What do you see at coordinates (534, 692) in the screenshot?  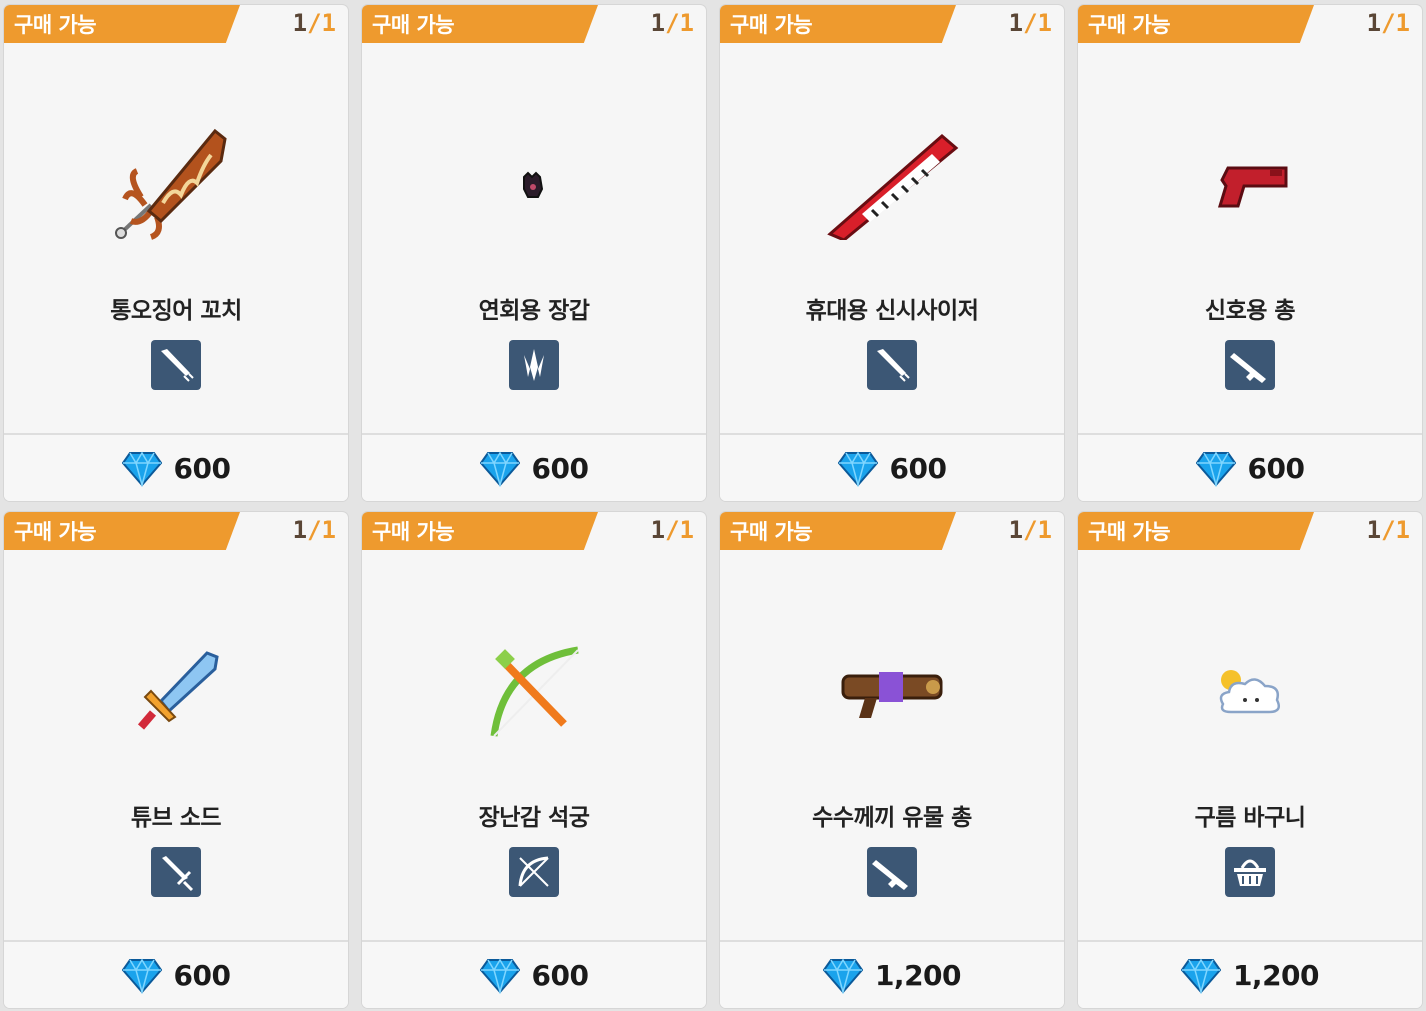 I see `toy-crossbow-icon` at bounding box center [534, 692].